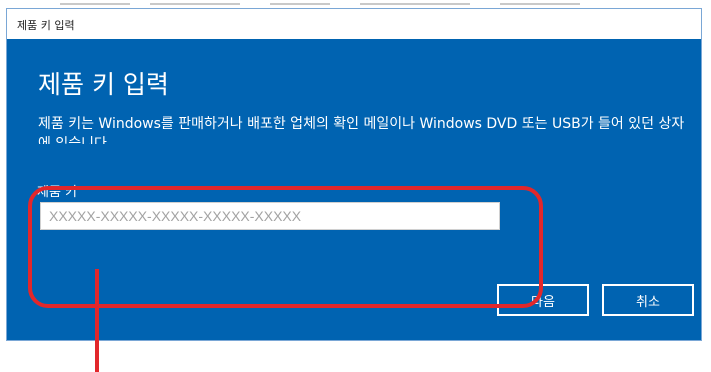  I want to click on product-key-input, so click(270, 216).